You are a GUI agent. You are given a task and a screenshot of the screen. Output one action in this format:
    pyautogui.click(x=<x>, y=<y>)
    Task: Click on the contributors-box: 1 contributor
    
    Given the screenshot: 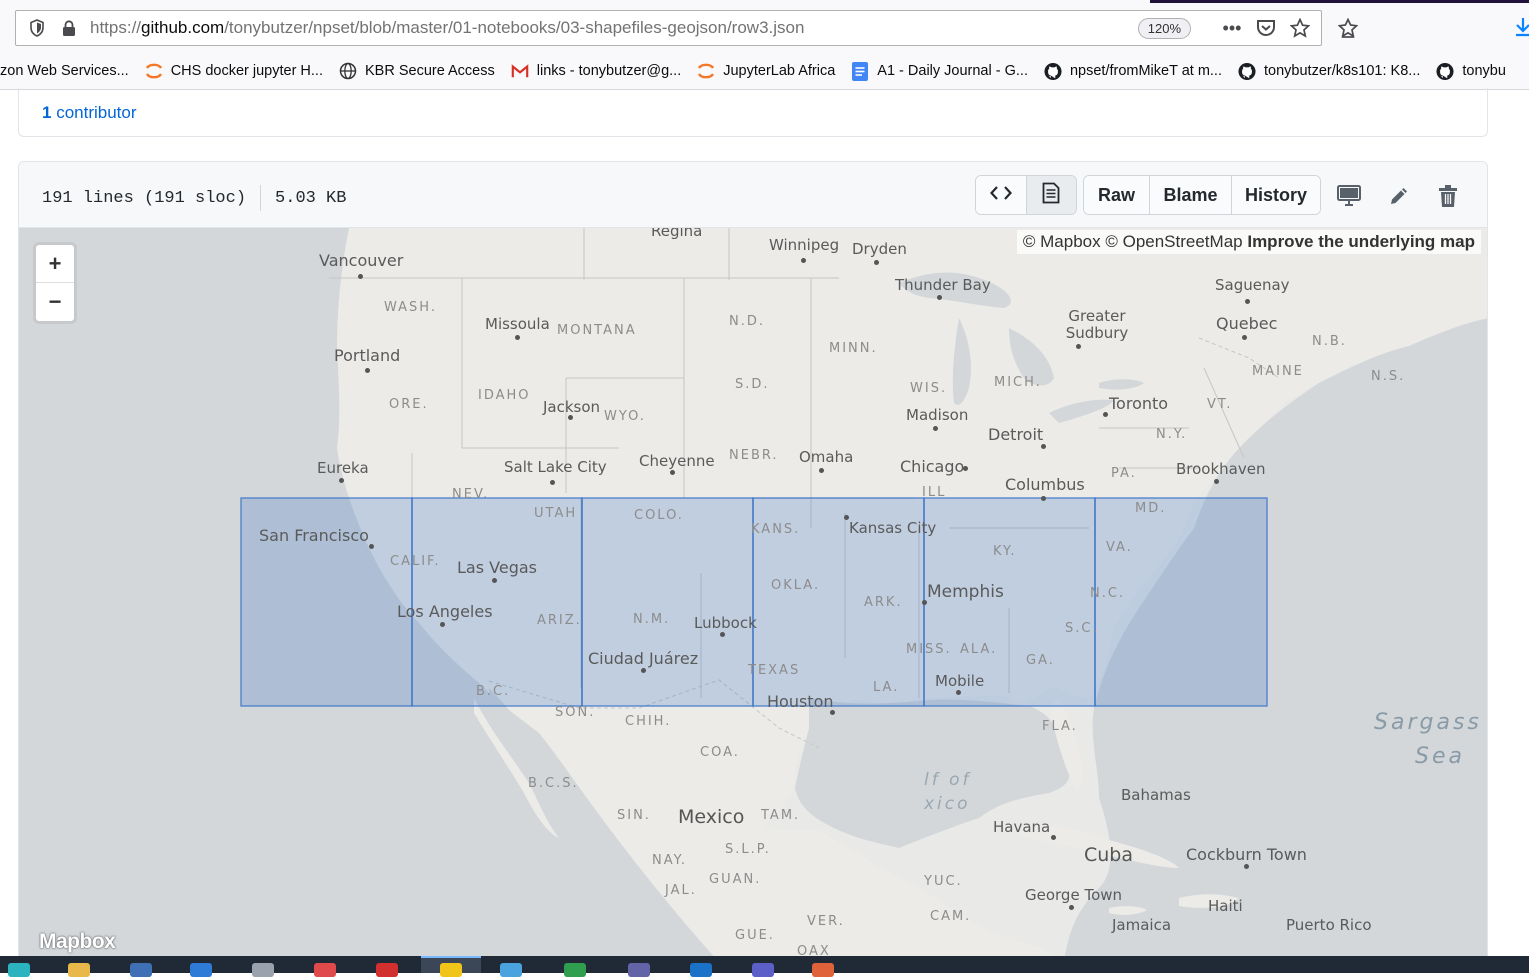 What is the action you would take?
    pyautogui.click(x=753, y=112)
    